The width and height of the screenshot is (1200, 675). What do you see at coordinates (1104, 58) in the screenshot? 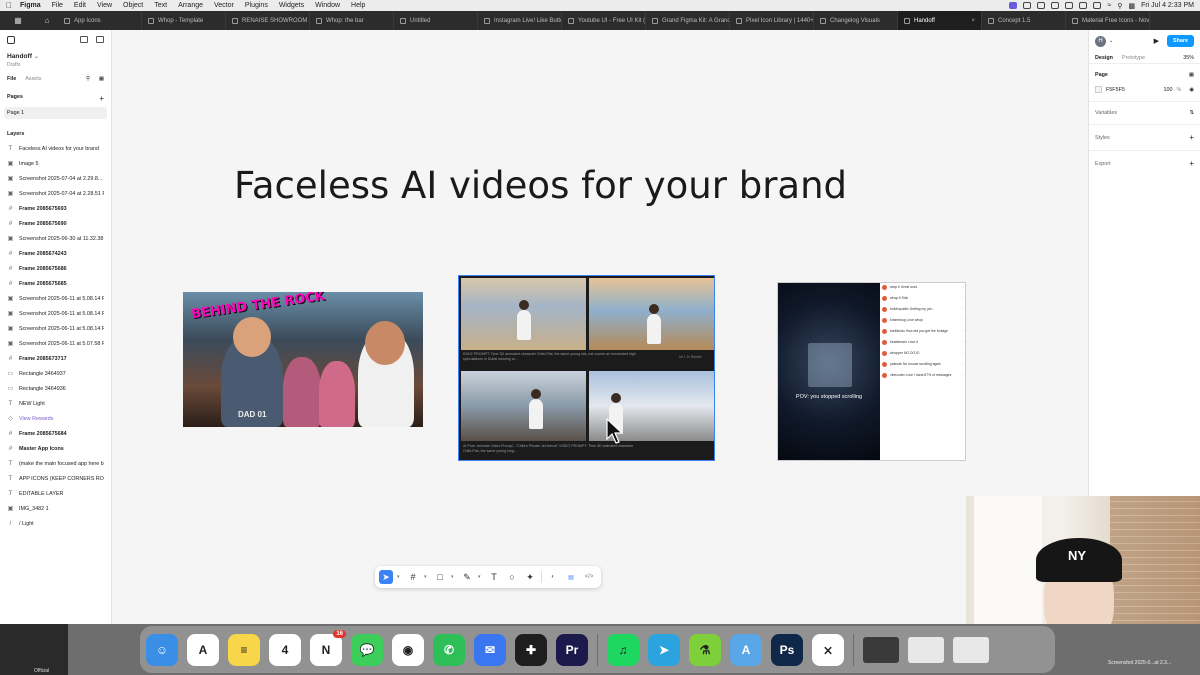
I see `tab-design: Design` at bounding box center [1104, 58].